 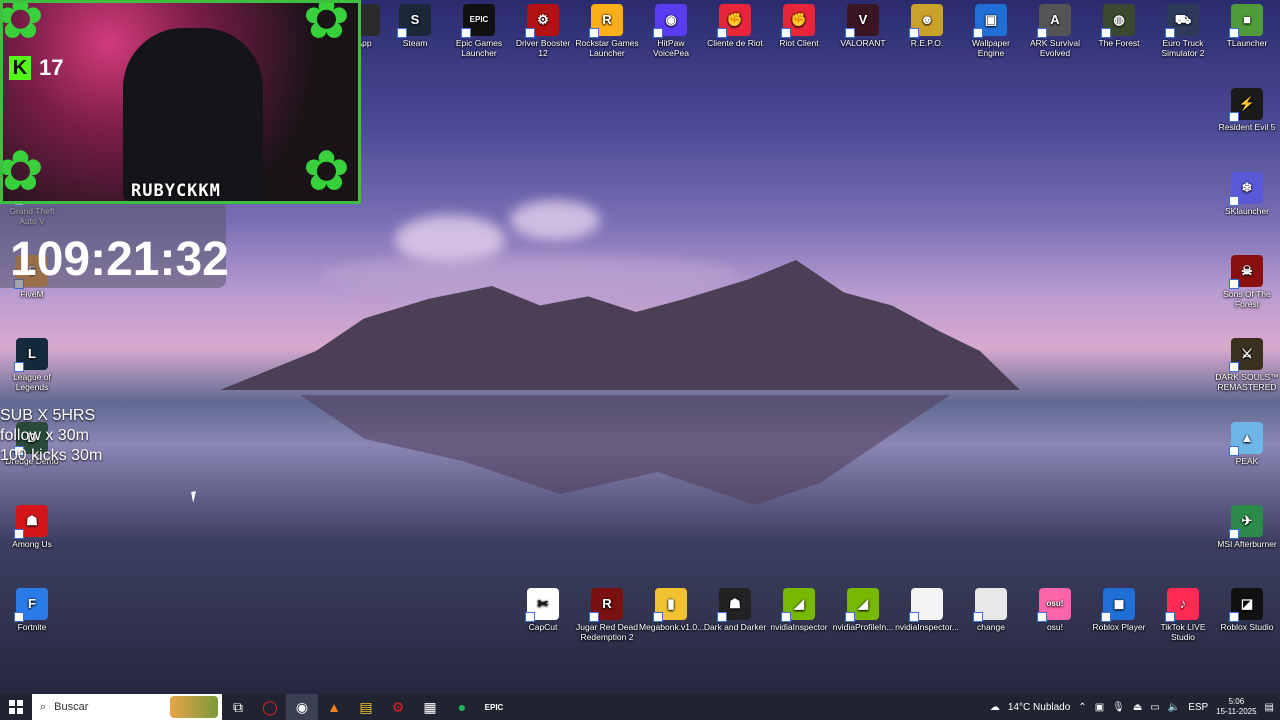 What do you see at coordinates (1154, 707) in the screenshot?
I see `network-icon: ▭` at bounding box center [1154, 707].